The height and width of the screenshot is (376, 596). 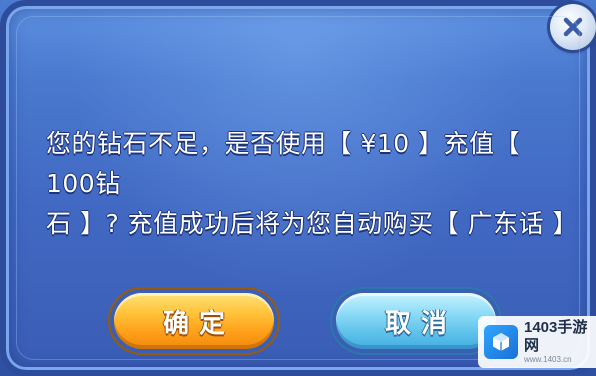 I want to click on site-watermark: 1403手游网 www.1403.cn, so click(x=537, y=342).